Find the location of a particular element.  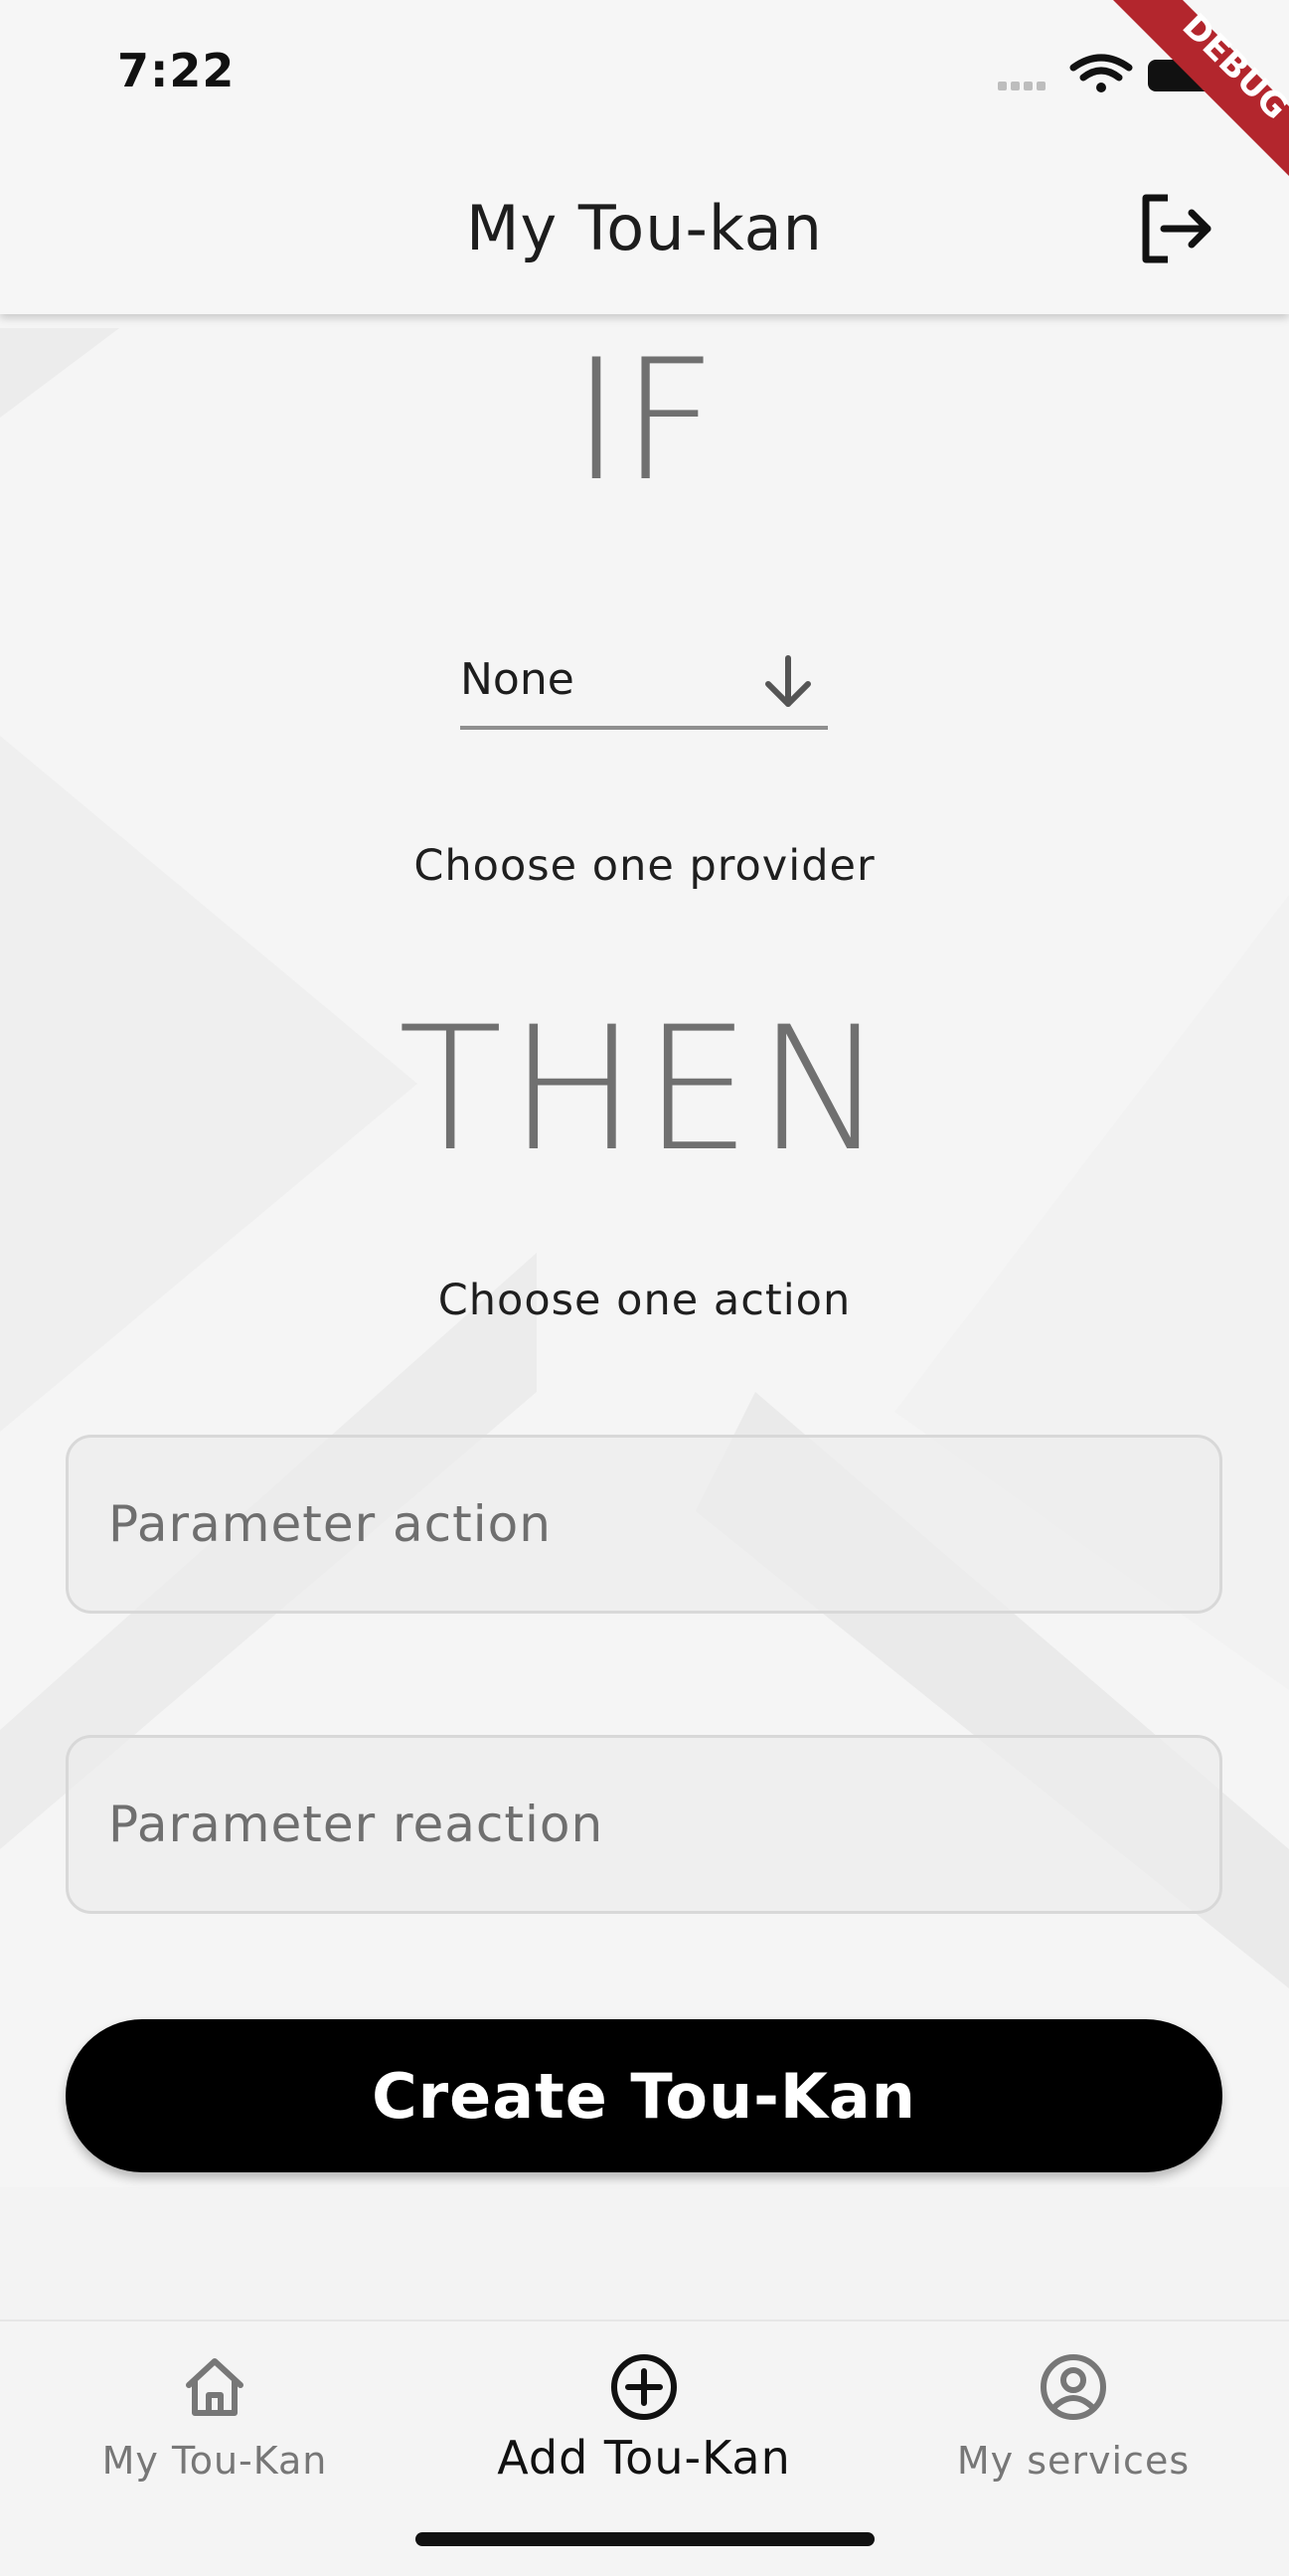

parameter-reaction-field is located at coordinates (644, 1824).